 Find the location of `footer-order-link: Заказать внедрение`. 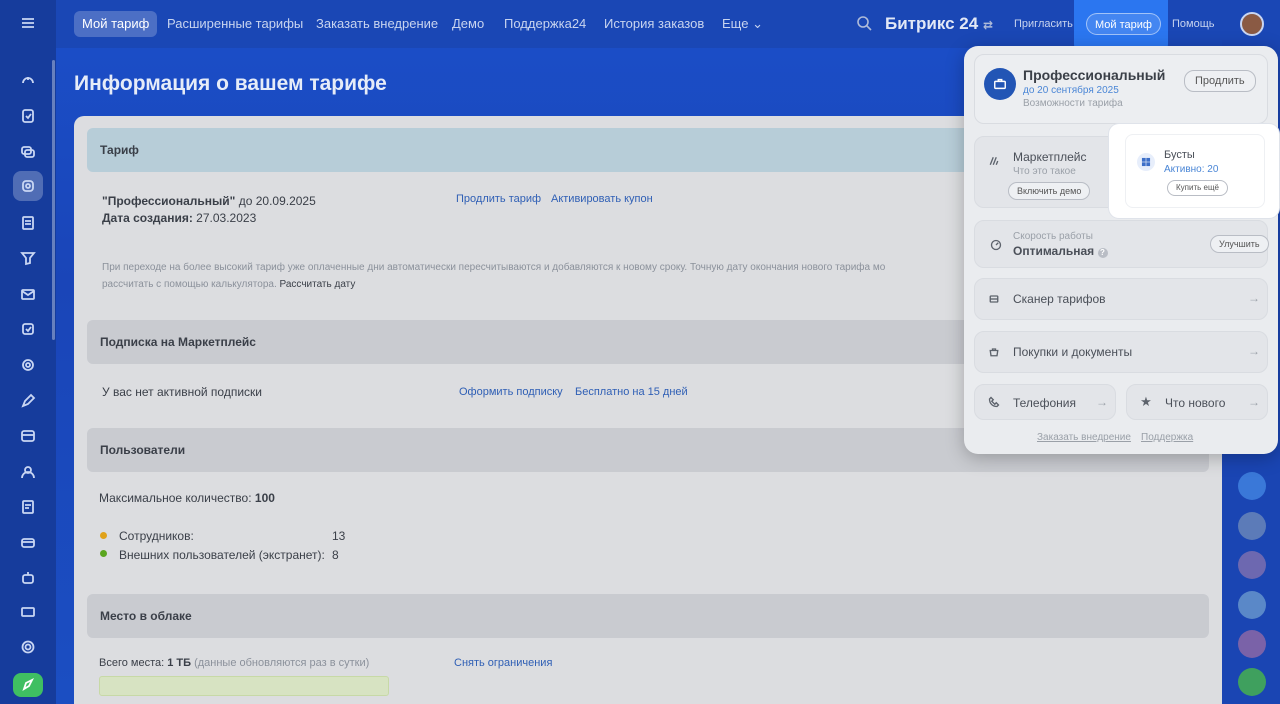

footer-order-link: Заказать внедрение is located at coordinates (1084, 437).